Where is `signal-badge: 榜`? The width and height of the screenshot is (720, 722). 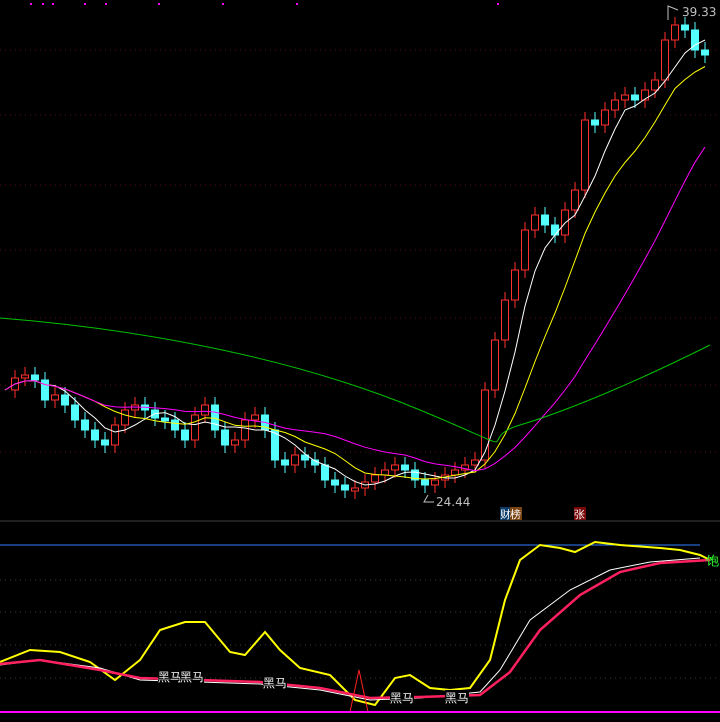
signal-badge: 榜 is located at coordinates (516, 514).